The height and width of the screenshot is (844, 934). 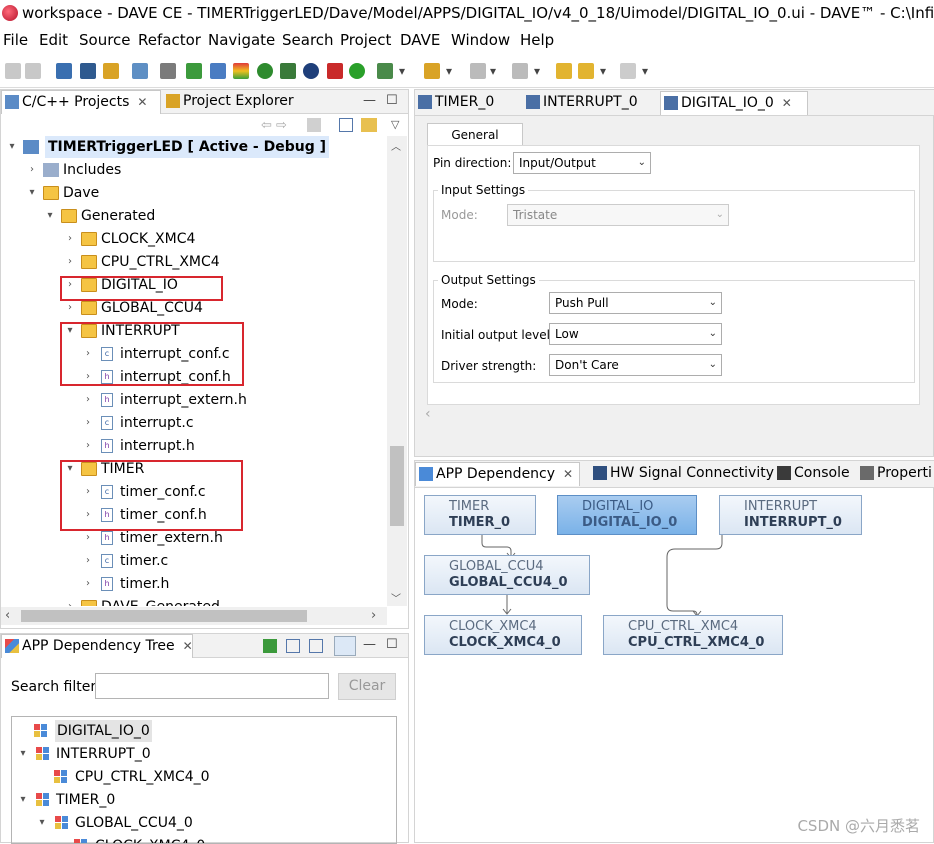 What do you see at coordinates (503, 635) in the screenshot?
I see `dep-node-clock-xmc4: CLOCK_XMC4 CLOCK_XMC4_0` at bounding box center [503, 635].